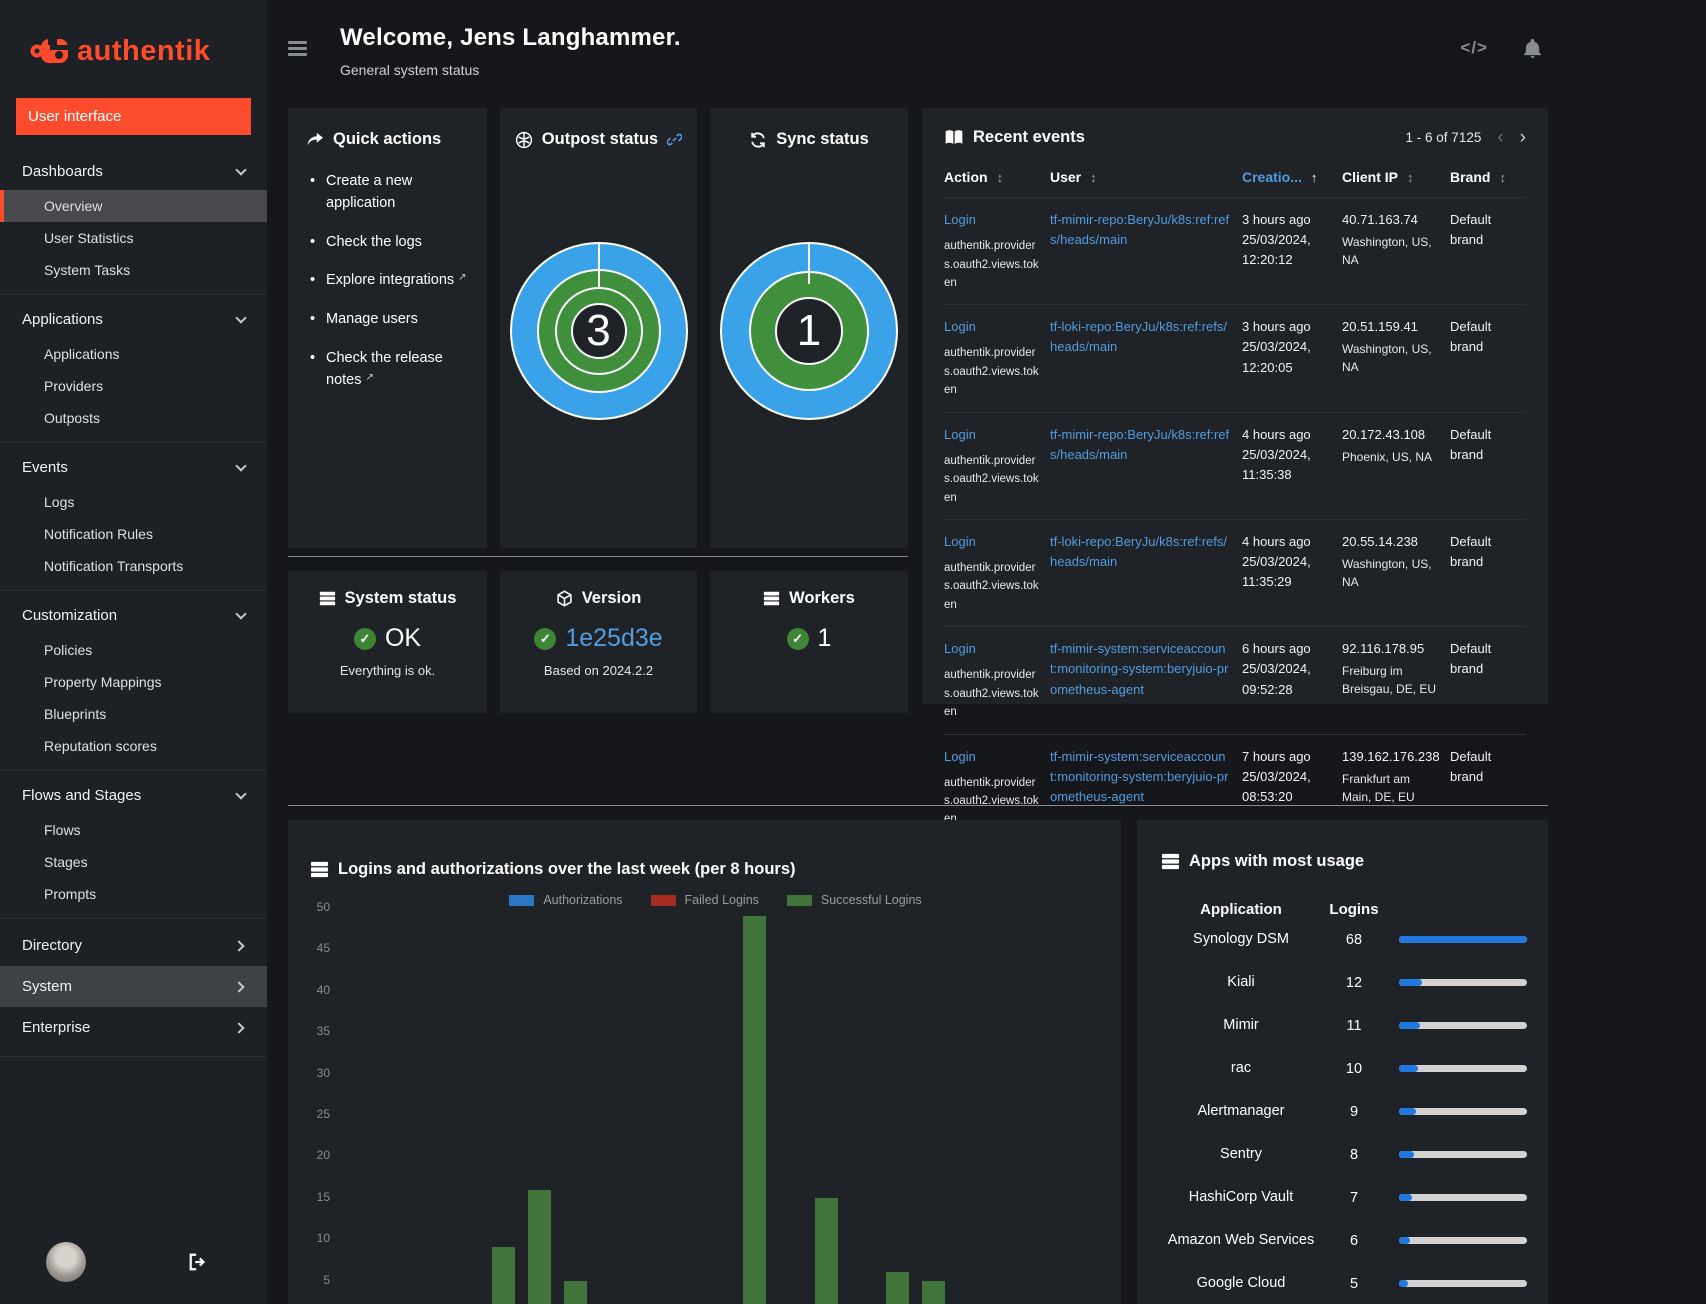  What do you see at coordinates (390, 280) in the screenshot?
I see `explore-integrations-link: Explore integrations` at bounding box center [390, 280].